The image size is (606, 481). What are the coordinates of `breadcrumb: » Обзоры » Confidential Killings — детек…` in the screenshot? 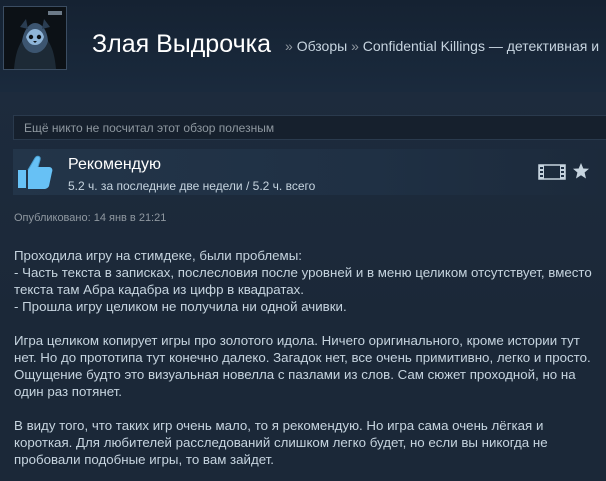 It's located at (442, 46).